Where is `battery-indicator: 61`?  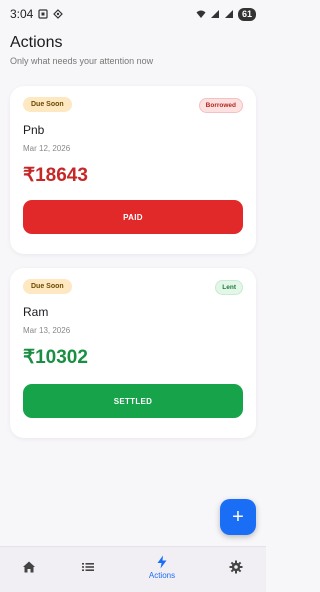
battery-indicator: 61 is located at coordinates (246, 14).